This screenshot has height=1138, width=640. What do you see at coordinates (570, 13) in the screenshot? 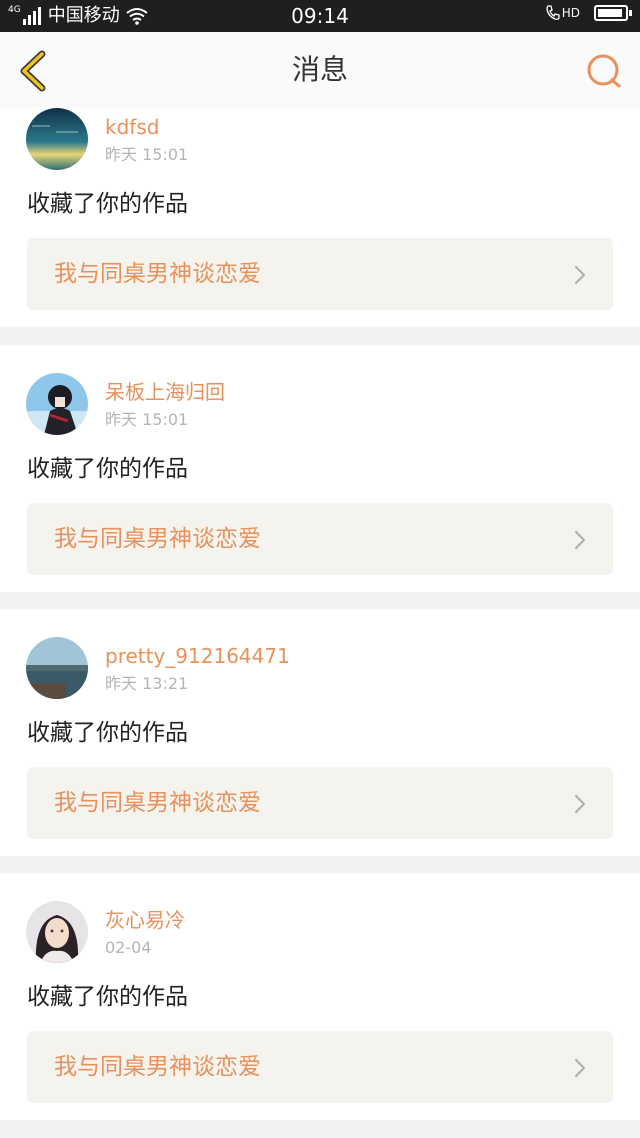
I see `hd-badge: HD` at bounding box center [570, 13].